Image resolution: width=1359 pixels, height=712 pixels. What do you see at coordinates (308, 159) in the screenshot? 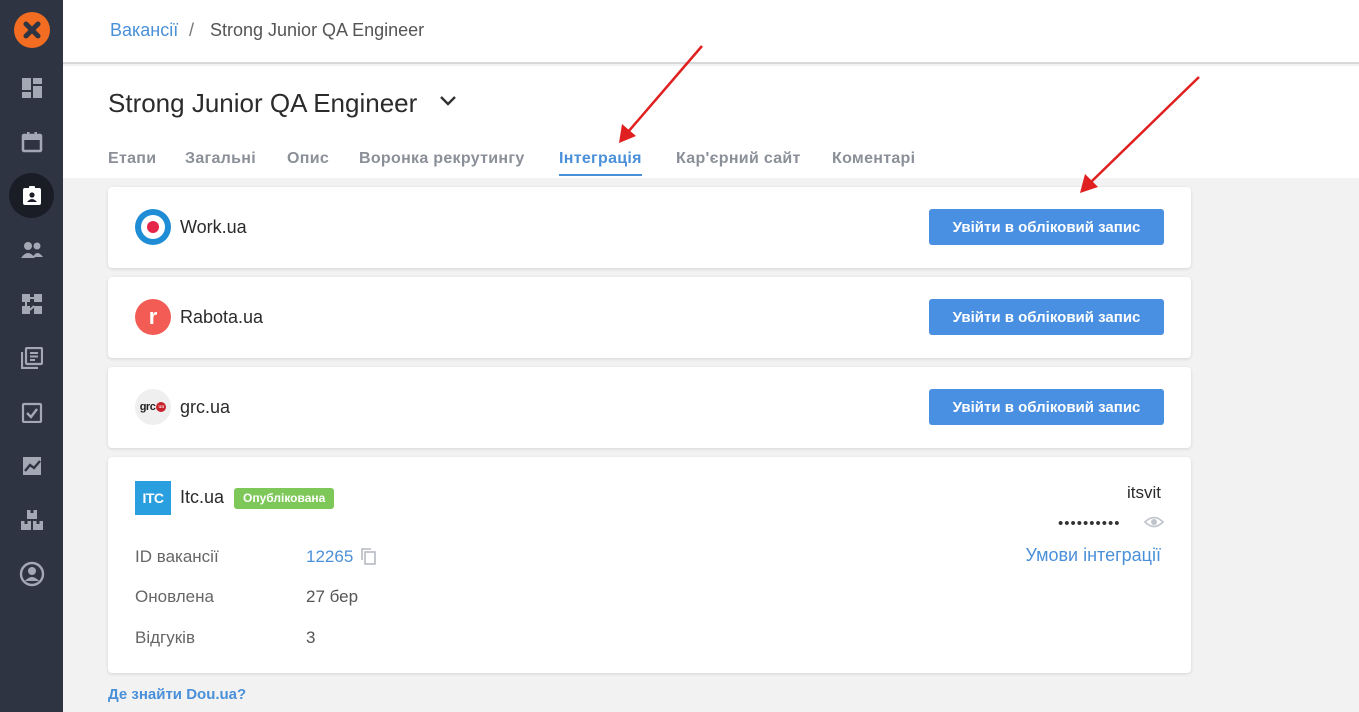
I see `tab-description: Опис` at bounding box center [308, 159].